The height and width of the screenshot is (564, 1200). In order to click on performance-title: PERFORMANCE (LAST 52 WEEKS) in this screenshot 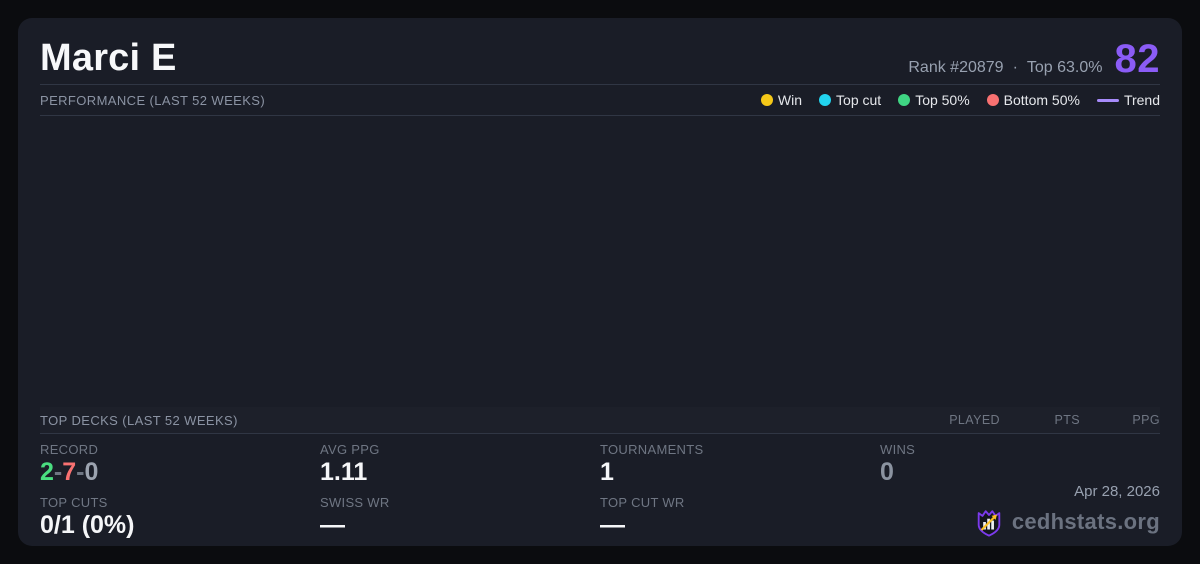, I will do `click(153, 100)`.